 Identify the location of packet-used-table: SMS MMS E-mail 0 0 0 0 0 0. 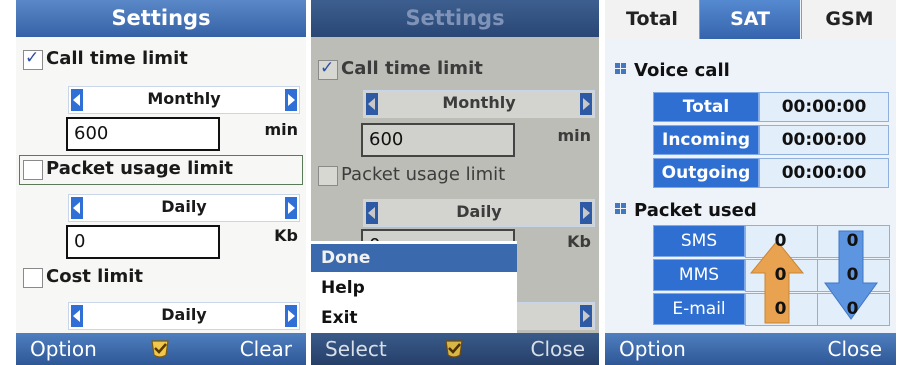
(771, 275).